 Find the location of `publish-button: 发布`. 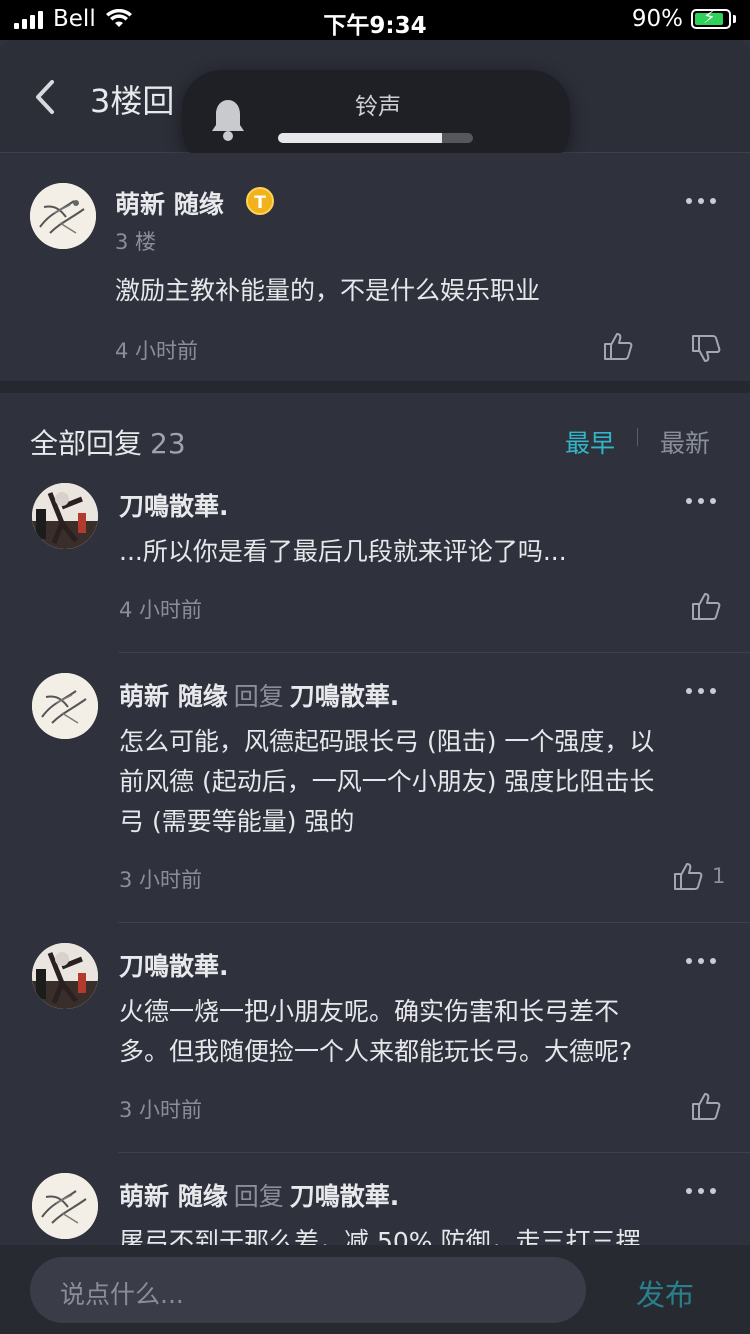

publish-button: 发布 is located at coordinates (665, 1293).